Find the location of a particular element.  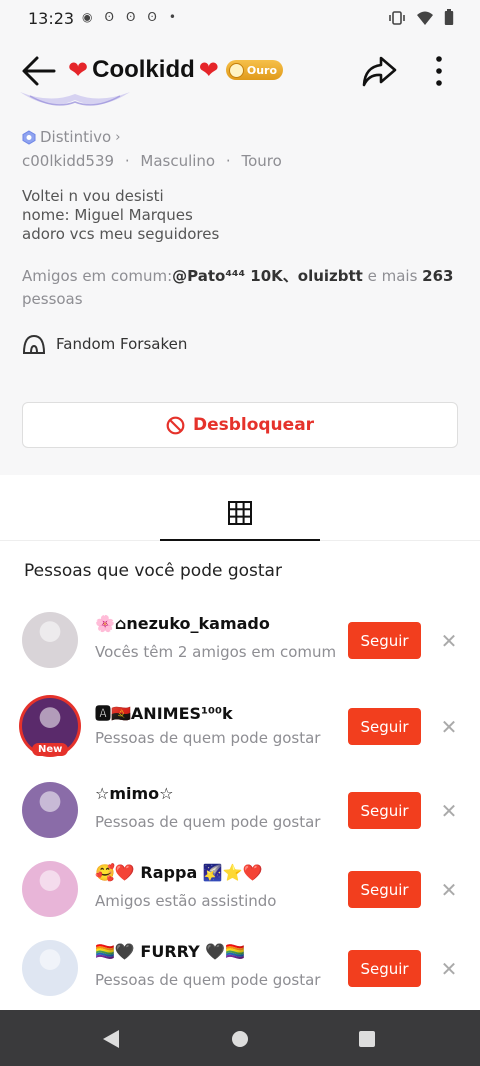

gold-badge: Ouro is located at coordinates (254, 70).